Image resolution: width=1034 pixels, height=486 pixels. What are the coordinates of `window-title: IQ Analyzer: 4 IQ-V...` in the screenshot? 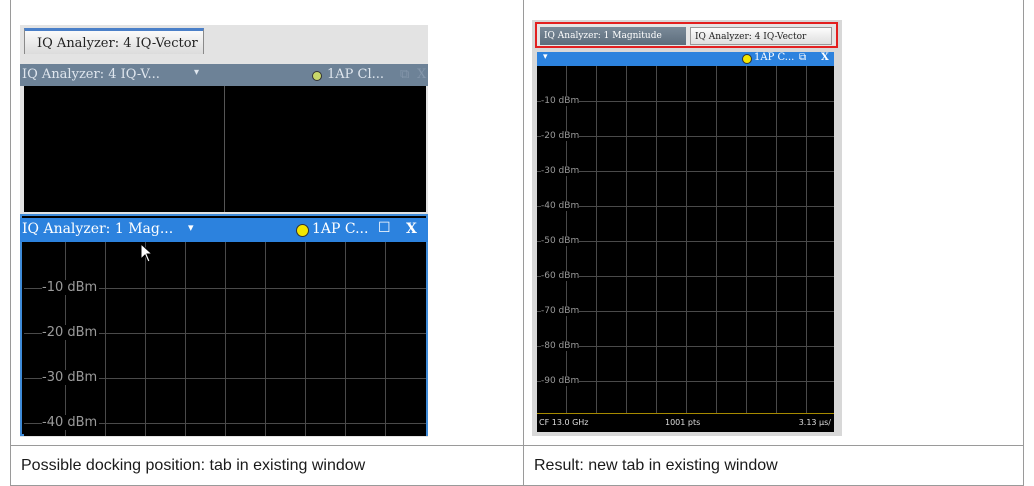 It's located at (91, 74).